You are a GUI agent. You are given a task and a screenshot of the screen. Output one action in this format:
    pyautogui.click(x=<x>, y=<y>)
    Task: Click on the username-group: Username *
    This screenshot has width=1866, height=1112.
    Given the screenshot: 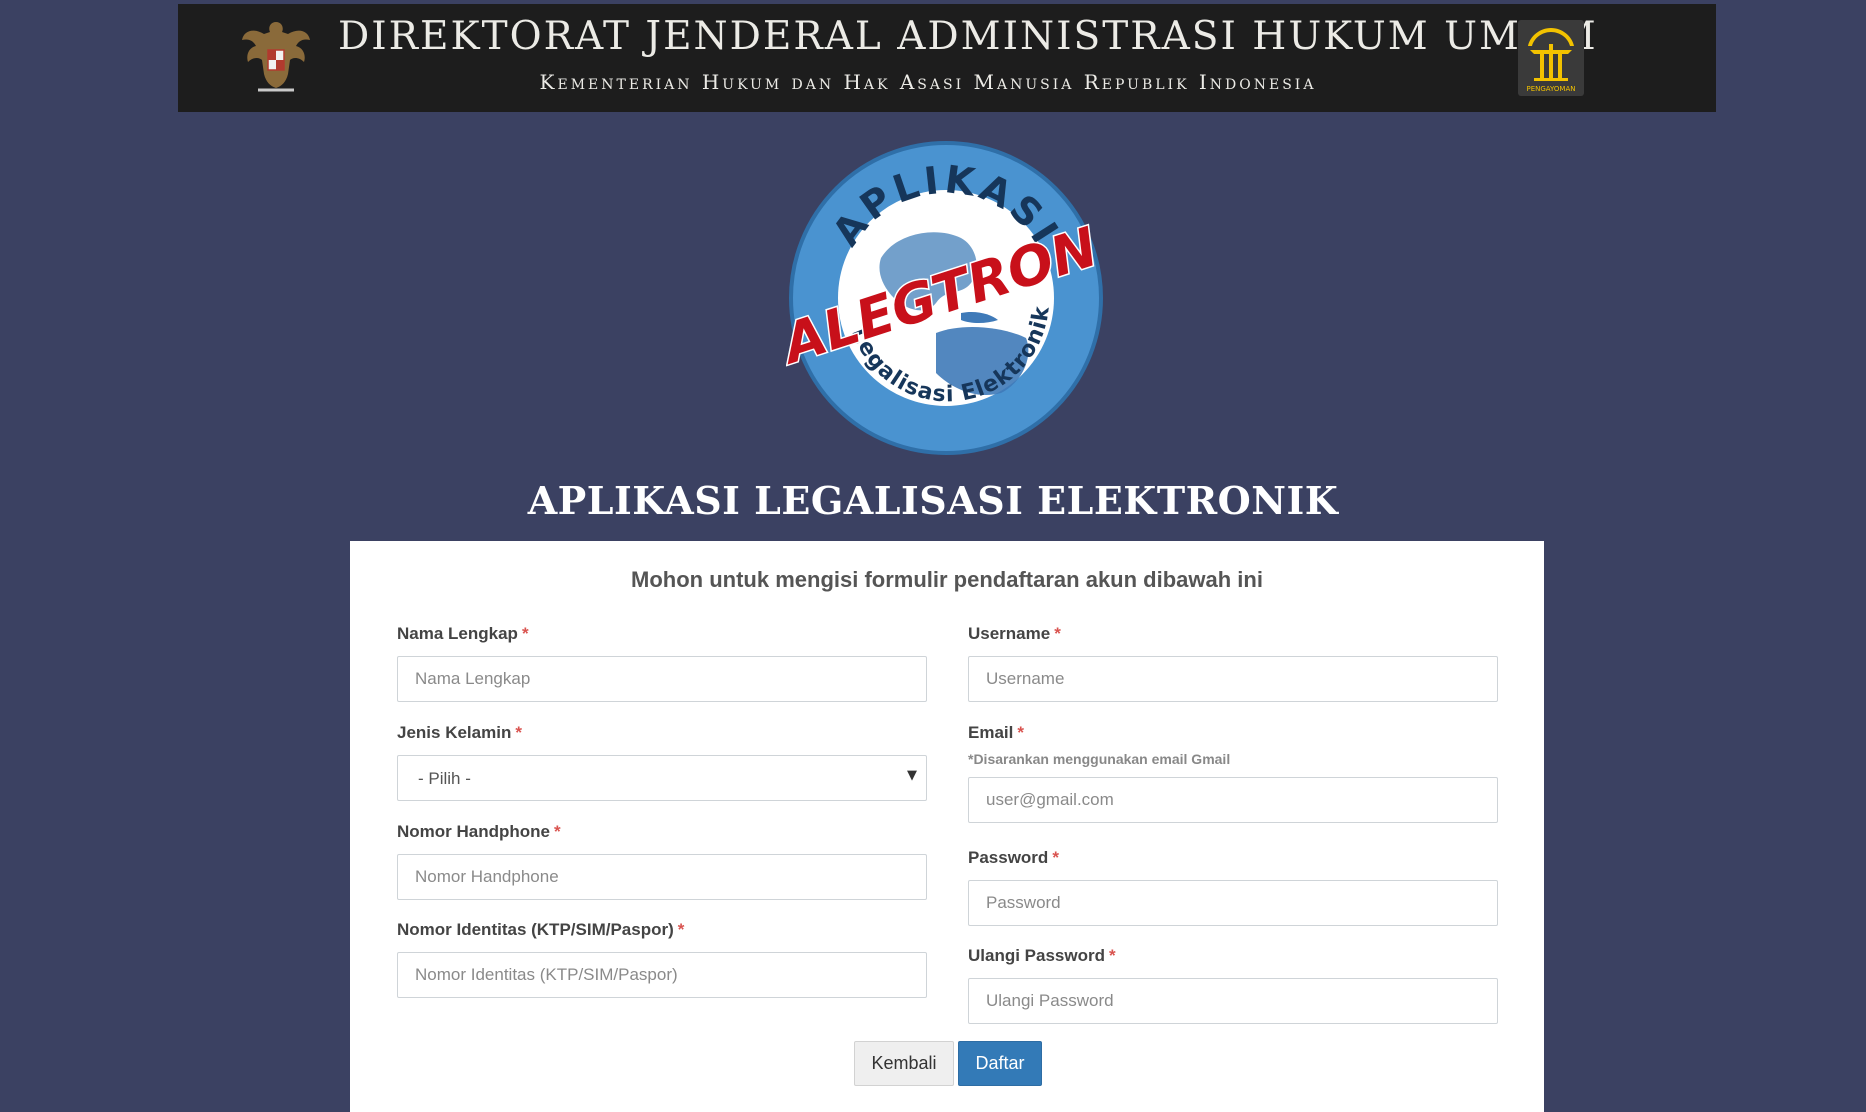 What is the action you would take?
    pyautogui.click(x=1233, y=663)
    